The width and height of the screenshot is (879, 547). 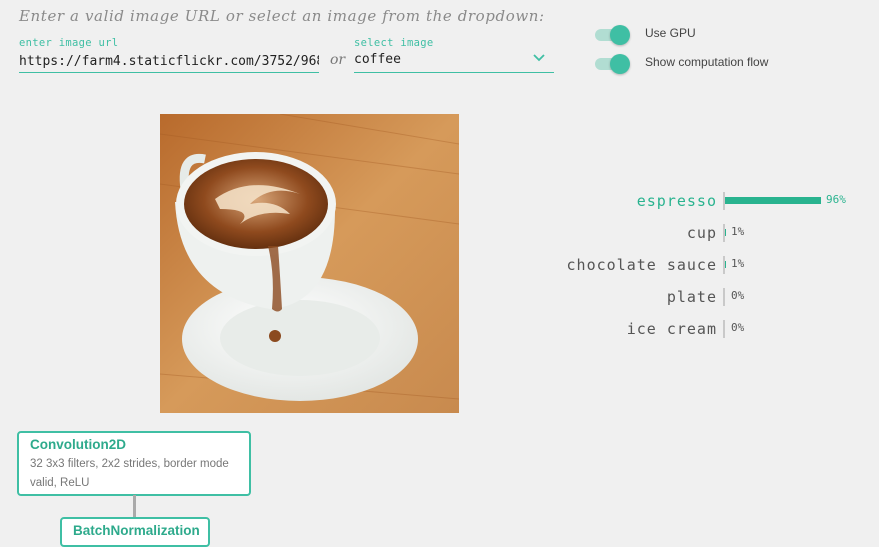 What do you see at coordinates (725, 264) in the screenshot?
I see `prediction-bar-chocolate-sauce` at bounding box center [725, 264].